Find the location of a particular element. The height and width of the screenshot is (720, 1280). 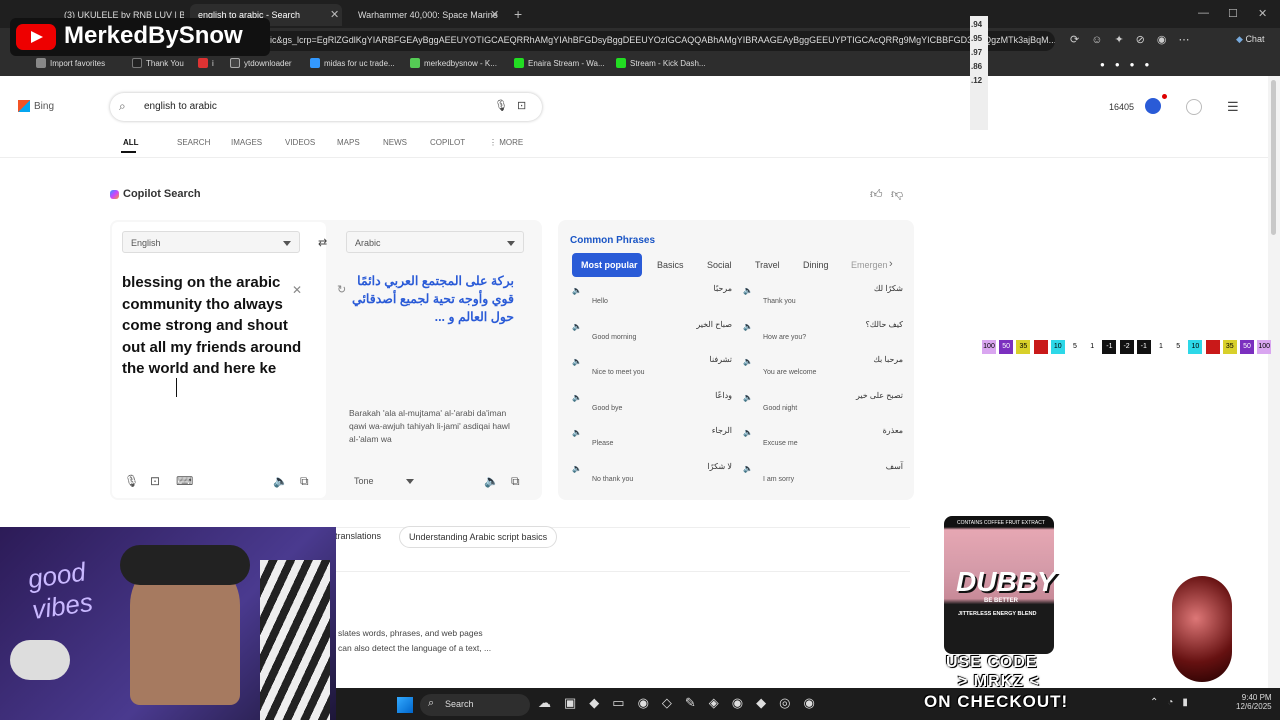

search-icon: ⌕ is located at coordinates (431, 703).